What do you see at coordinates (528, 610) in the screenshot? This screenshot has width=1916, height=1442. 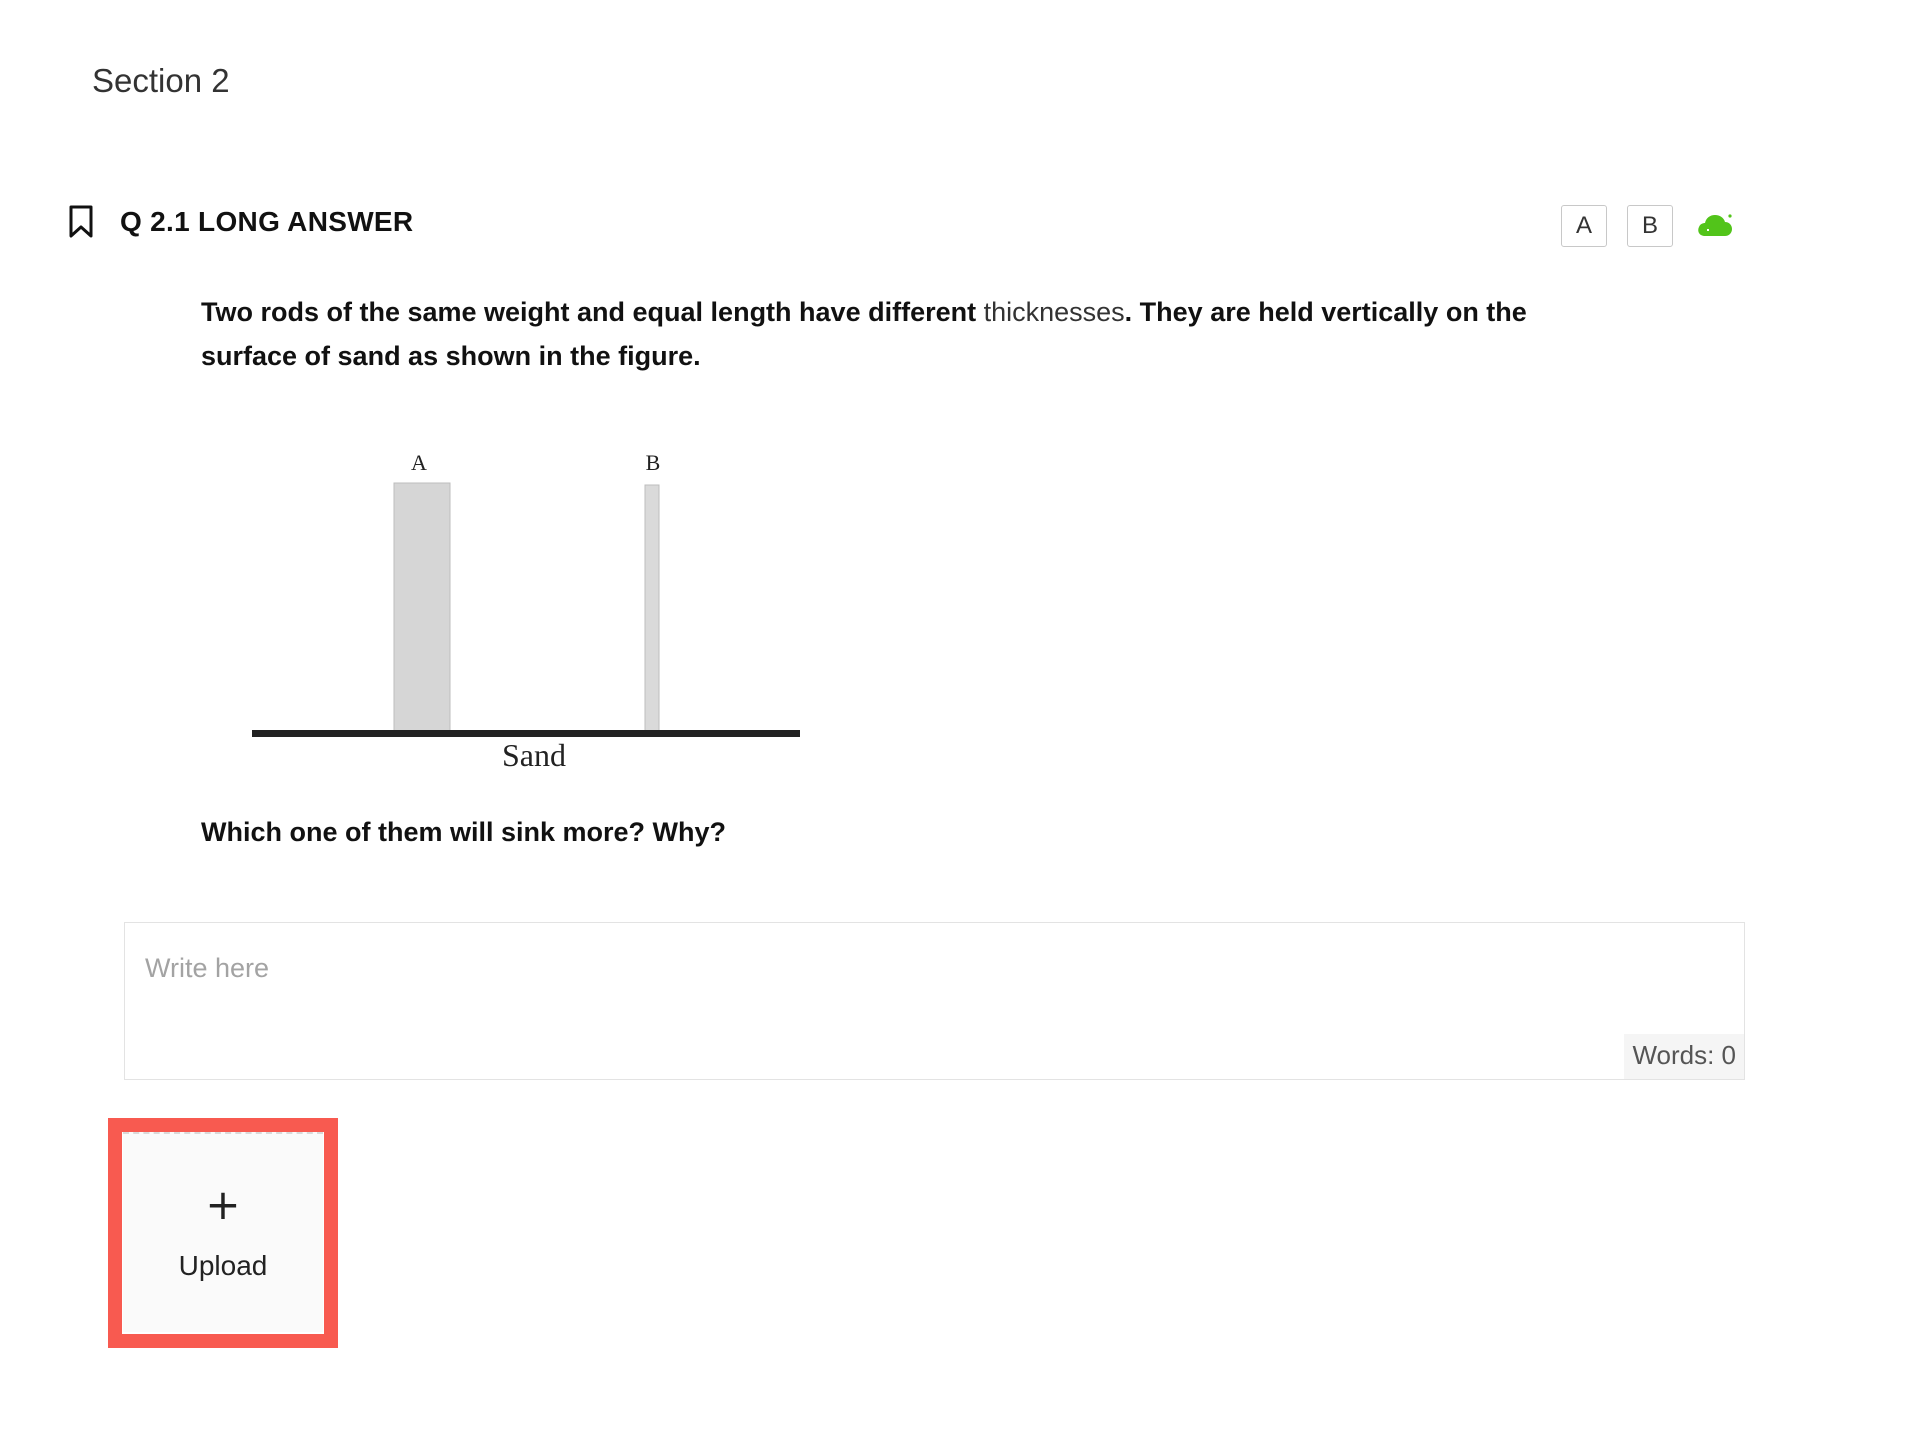 I see `rods-on-sand-figure: A B Sand` at bounding box center [528, 610].